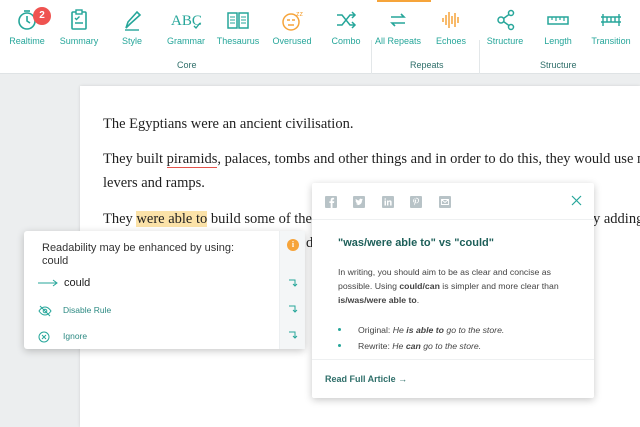 The height and width of the screenshot is (427, 640). I want to click on doc-line-4-tail: y adding, so click(616, 219).